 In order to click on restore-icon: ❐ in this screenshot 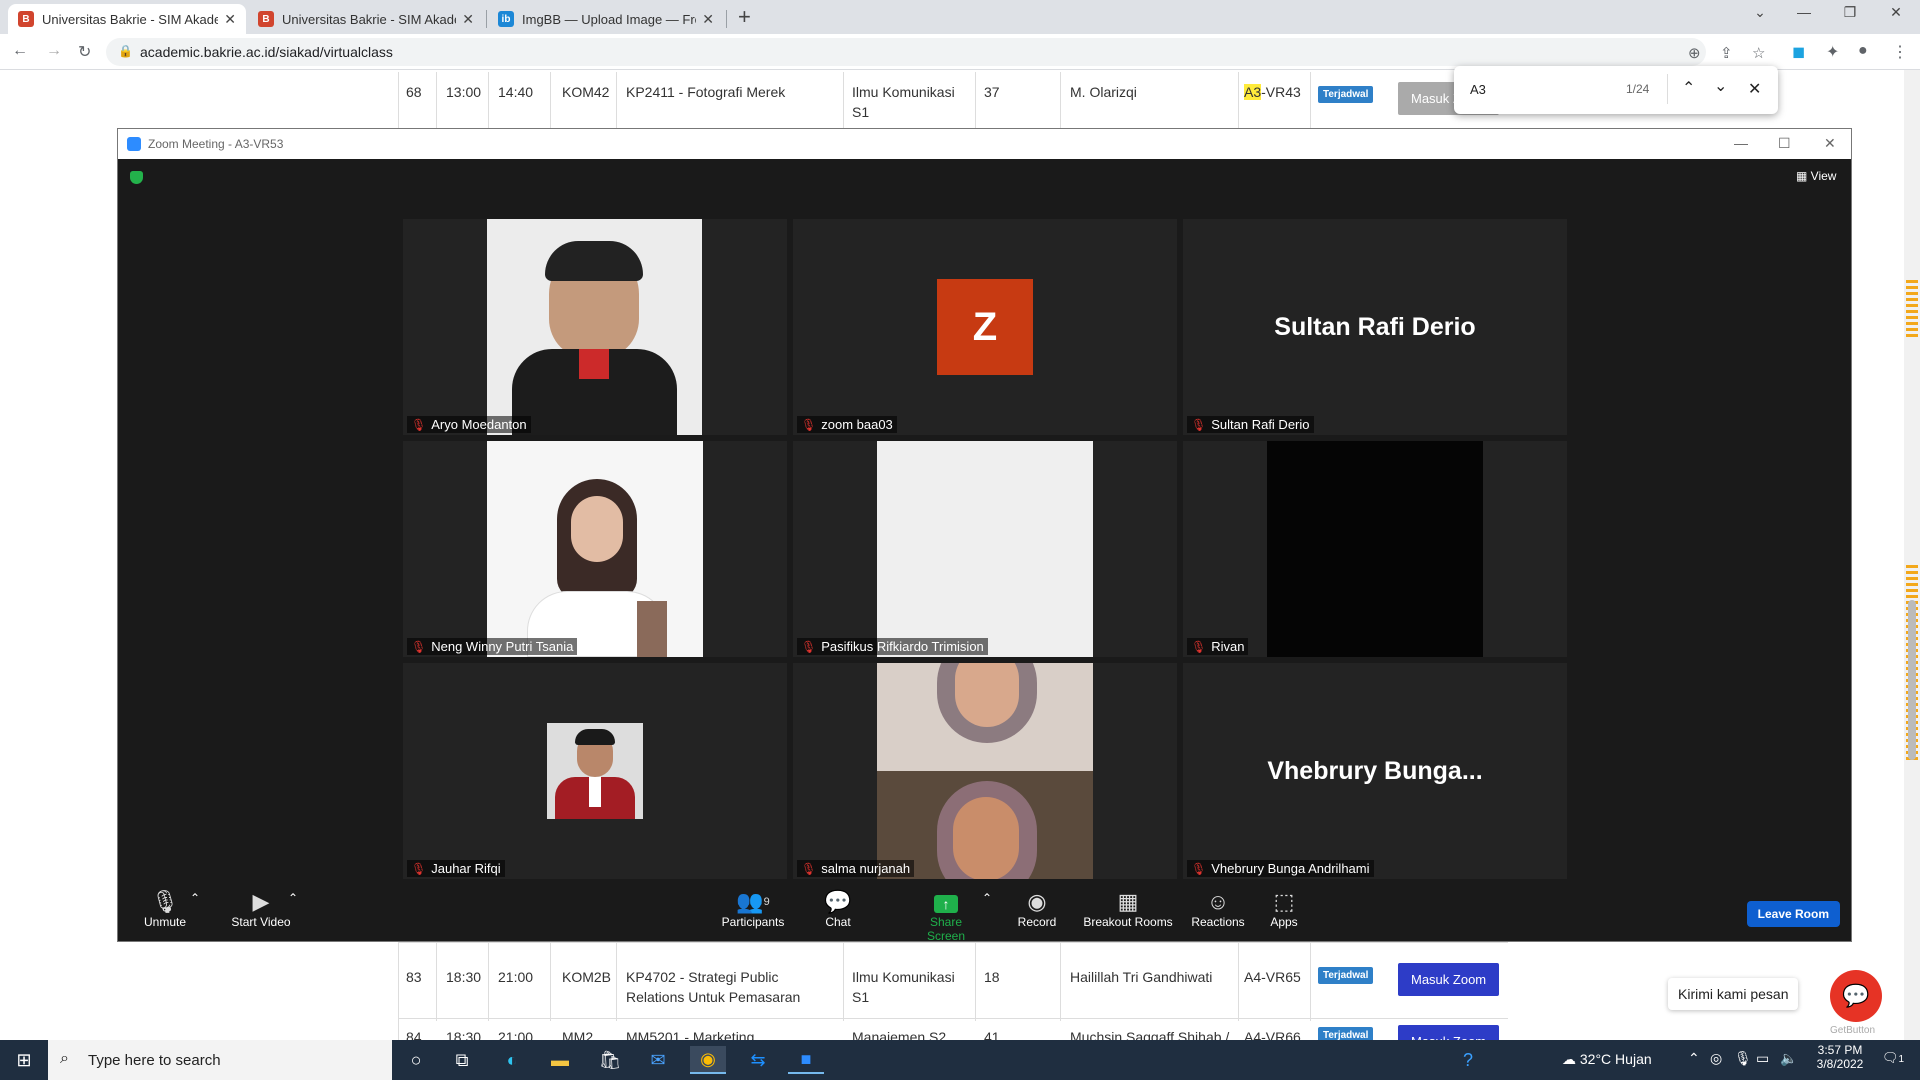, I will do `click(1850, 12)`.